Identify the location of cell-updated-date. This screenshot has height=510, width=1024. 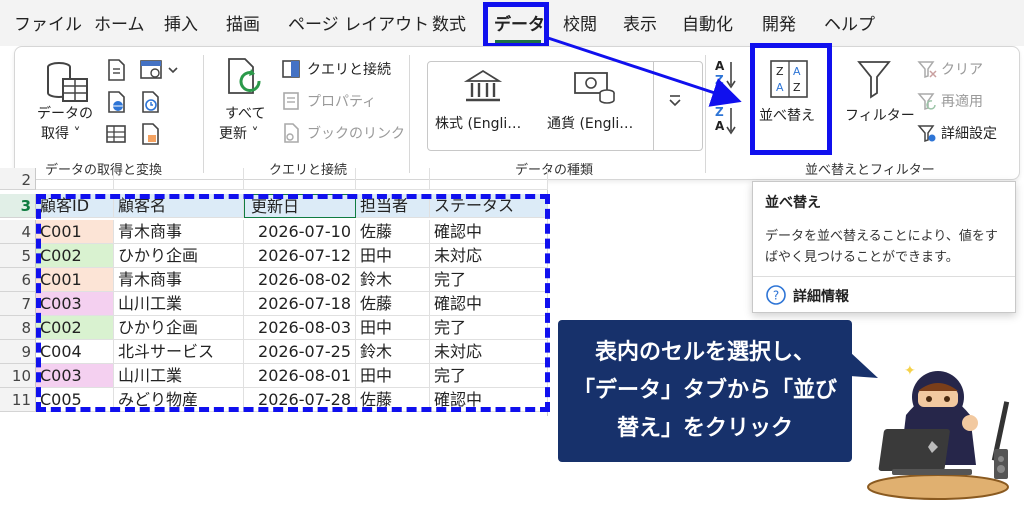
(300, 179).